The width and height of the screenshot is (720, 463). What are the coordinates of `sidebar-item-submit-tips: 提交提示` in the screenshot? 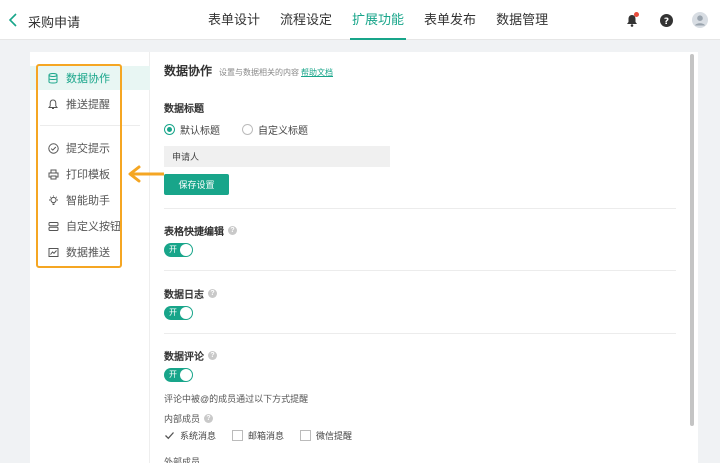 It's located at (90, 148).